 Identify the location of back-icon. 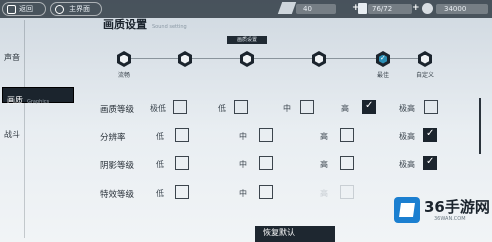
(11, 9).